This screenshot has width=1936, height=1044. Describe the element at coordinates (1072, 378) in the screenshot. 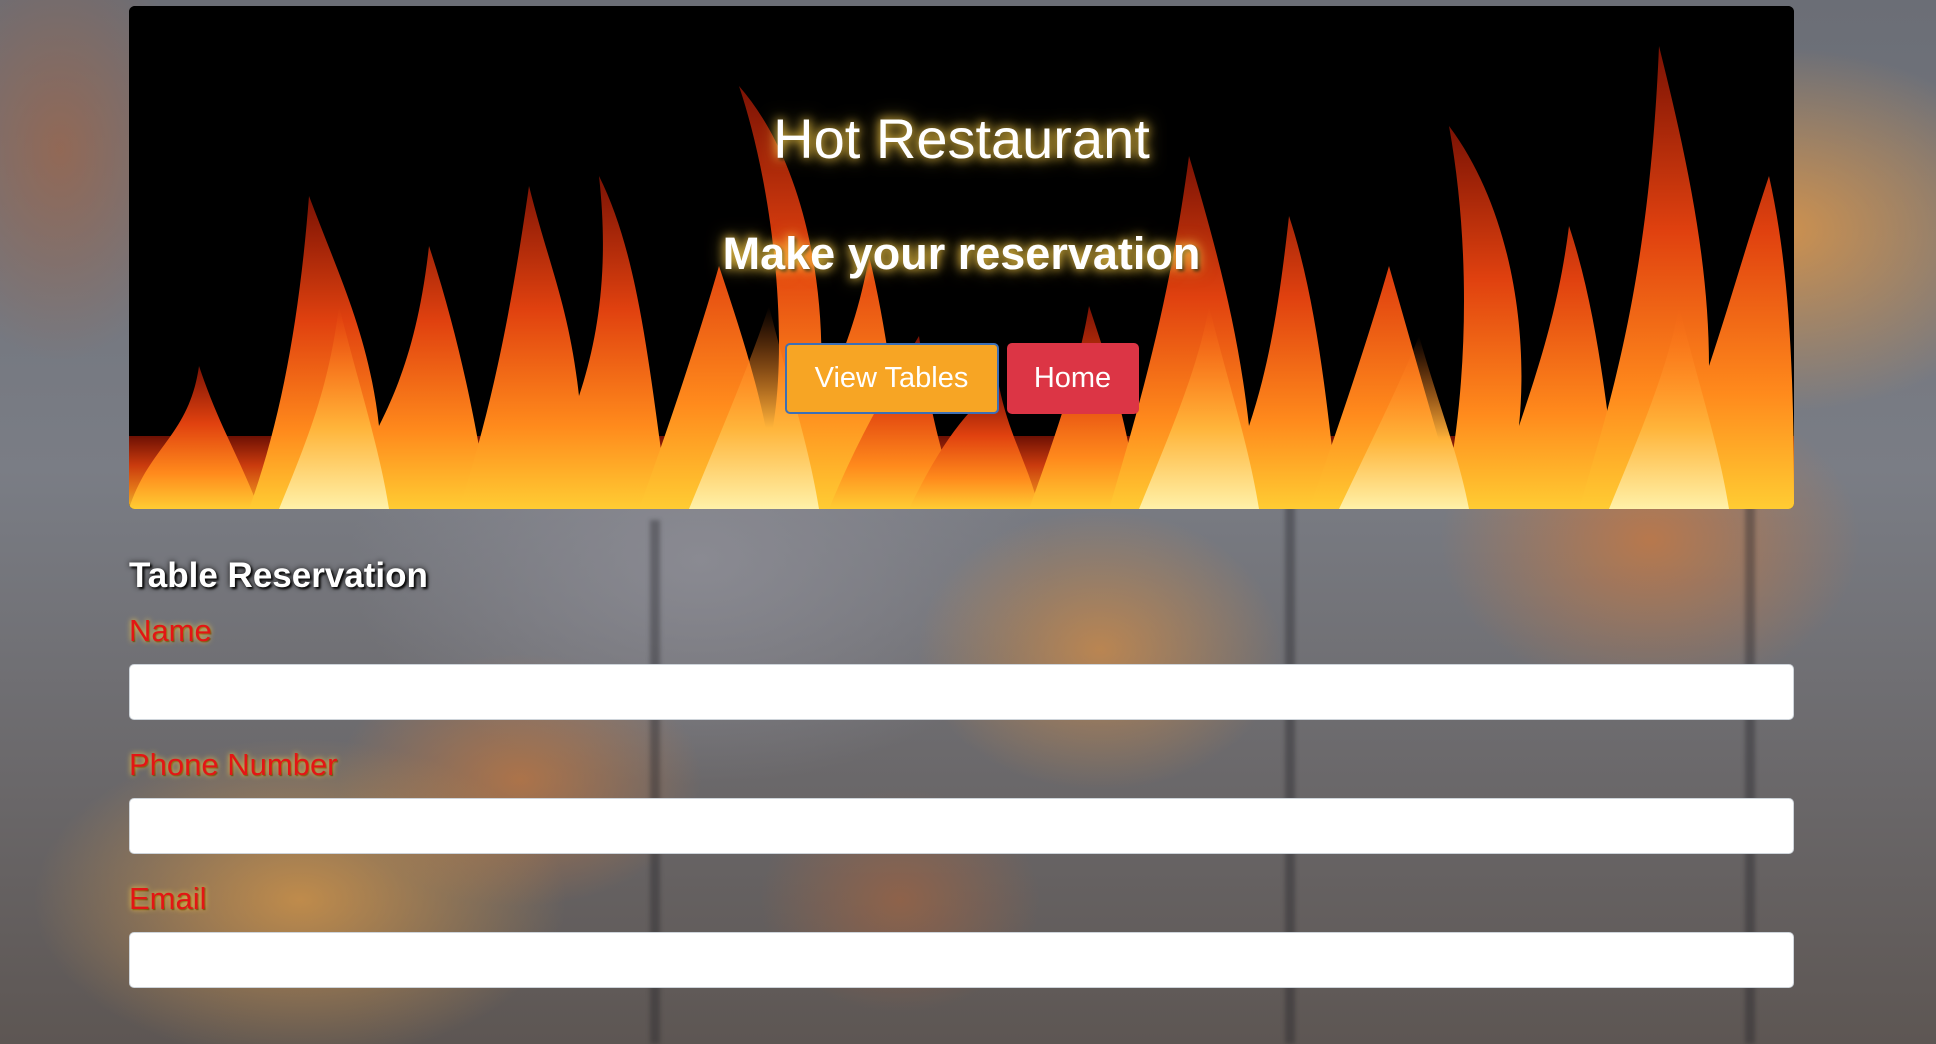

I see `home-button: Home` at that location.